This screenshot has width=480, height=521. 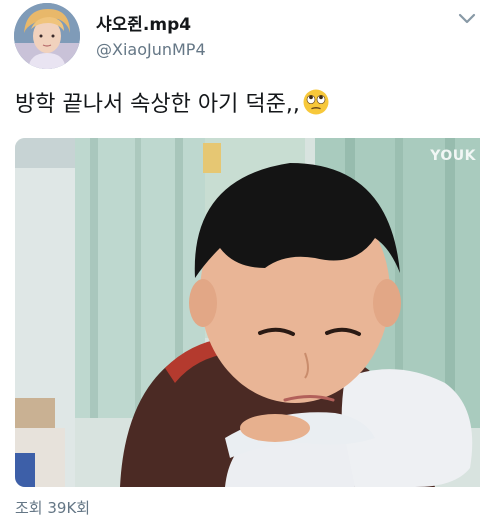 What do you see at coordinates (316, 102) in the screenshot?
I see `face-with-rolling-eyes-icon` at bounding box center [316, 102].